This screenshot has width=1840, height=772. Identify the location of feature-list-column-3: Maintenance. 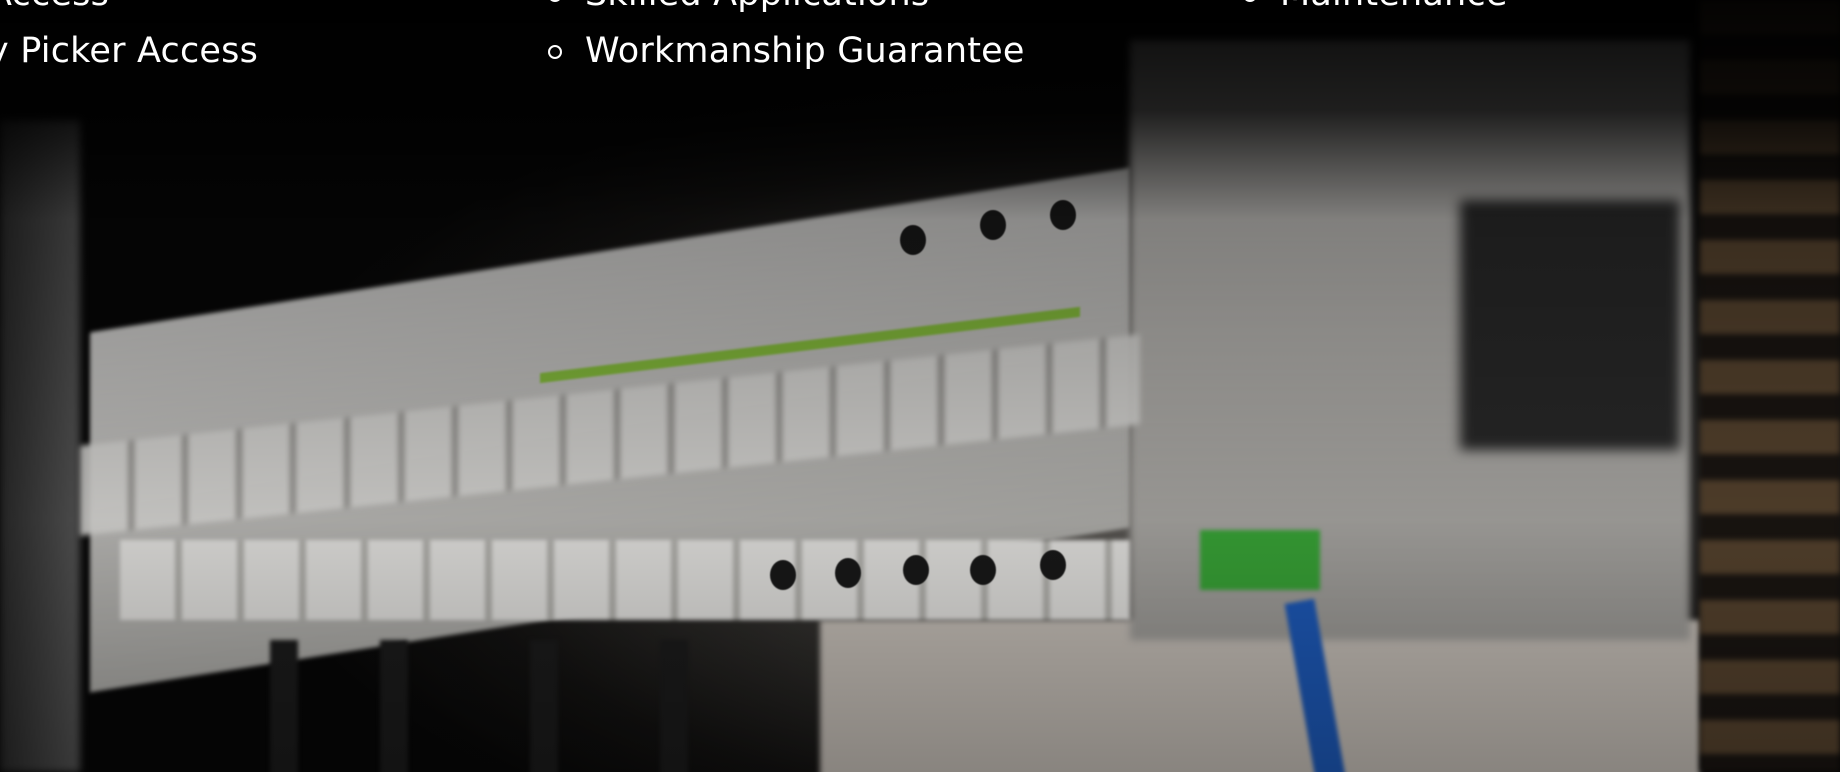
(1375, 11).